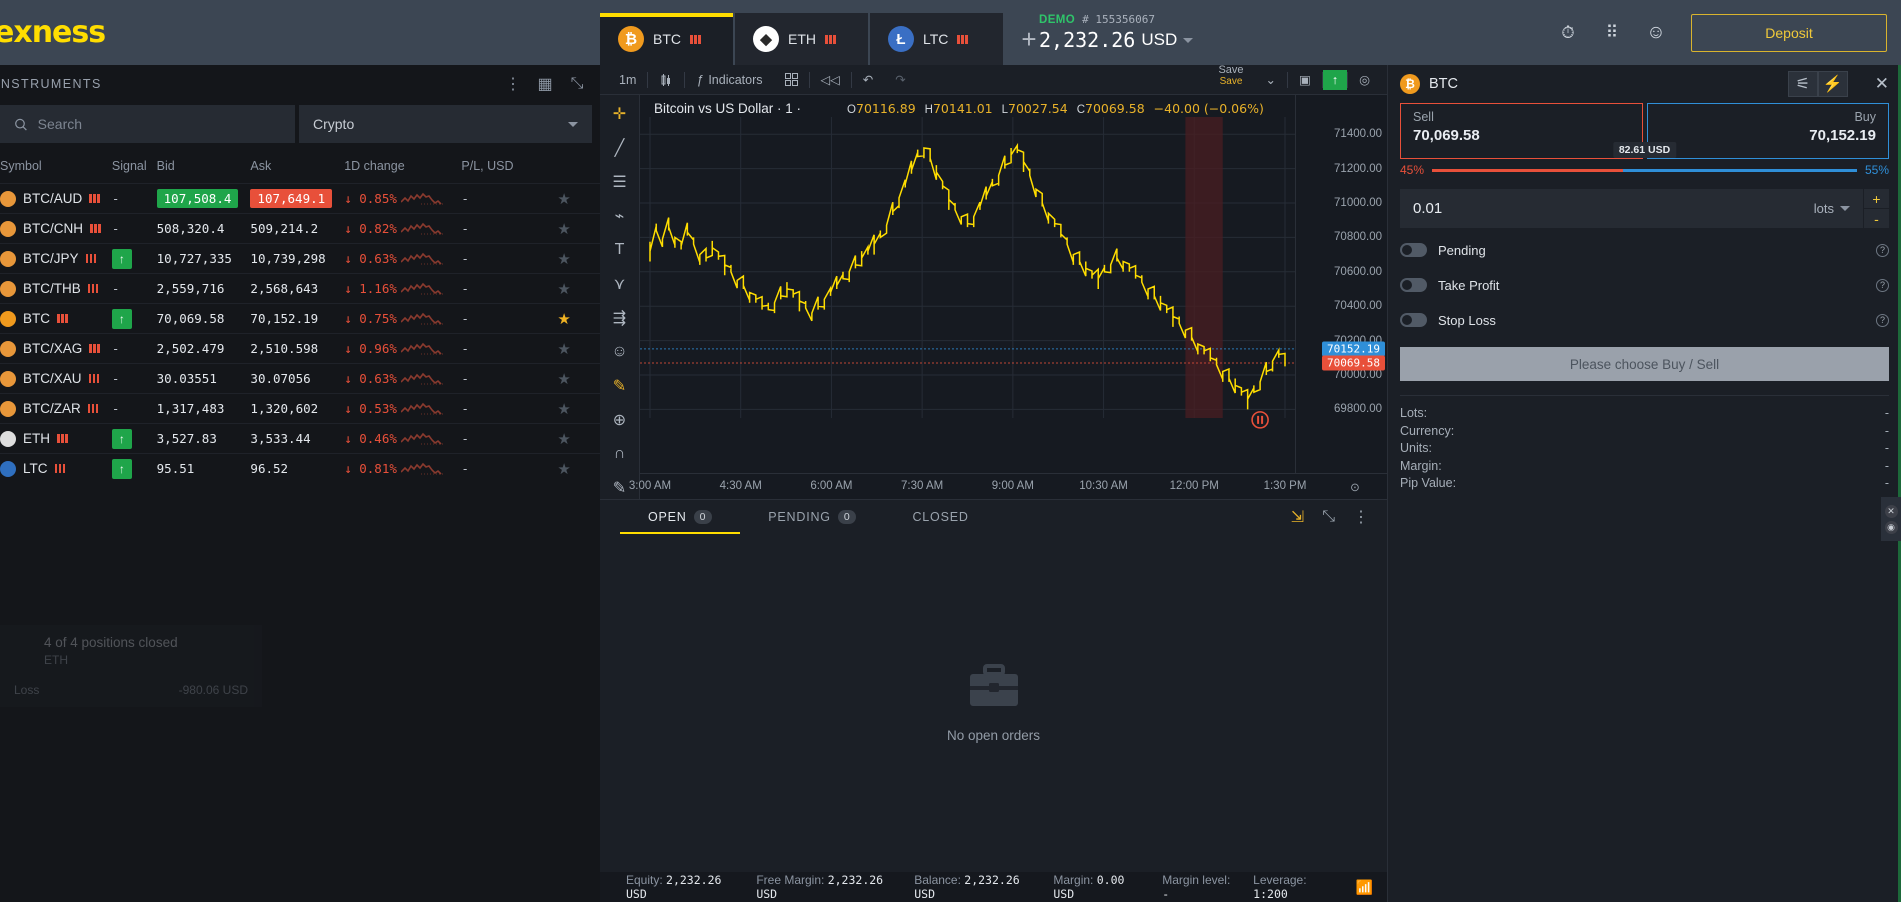 Image resolution: width=1901 pixels, height=902 pixels. What do you see at coordinates (1413, 320) in the screenshot?
I see `stop-loss-toggle` at bounding box center [1413, 320].